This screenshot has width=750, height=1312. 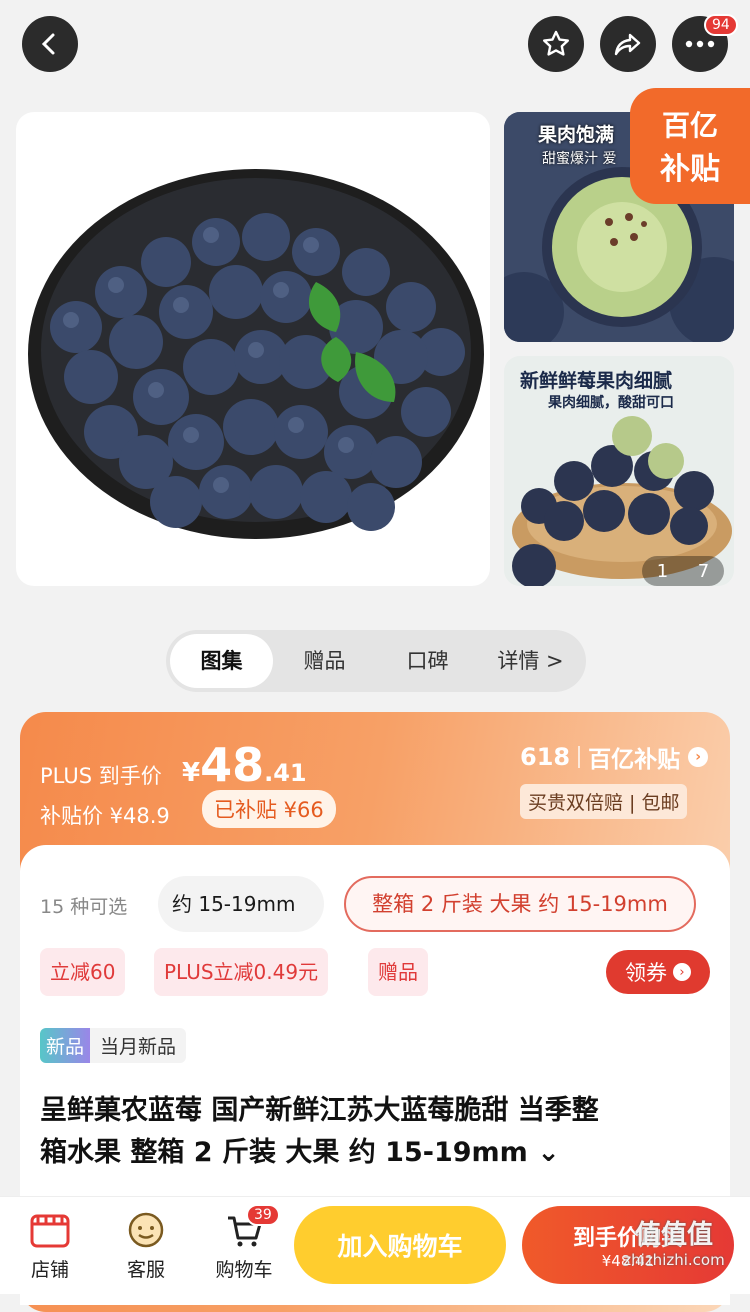 I want to click on event-brand: 百亿补贴, so click(x=634, y=760).